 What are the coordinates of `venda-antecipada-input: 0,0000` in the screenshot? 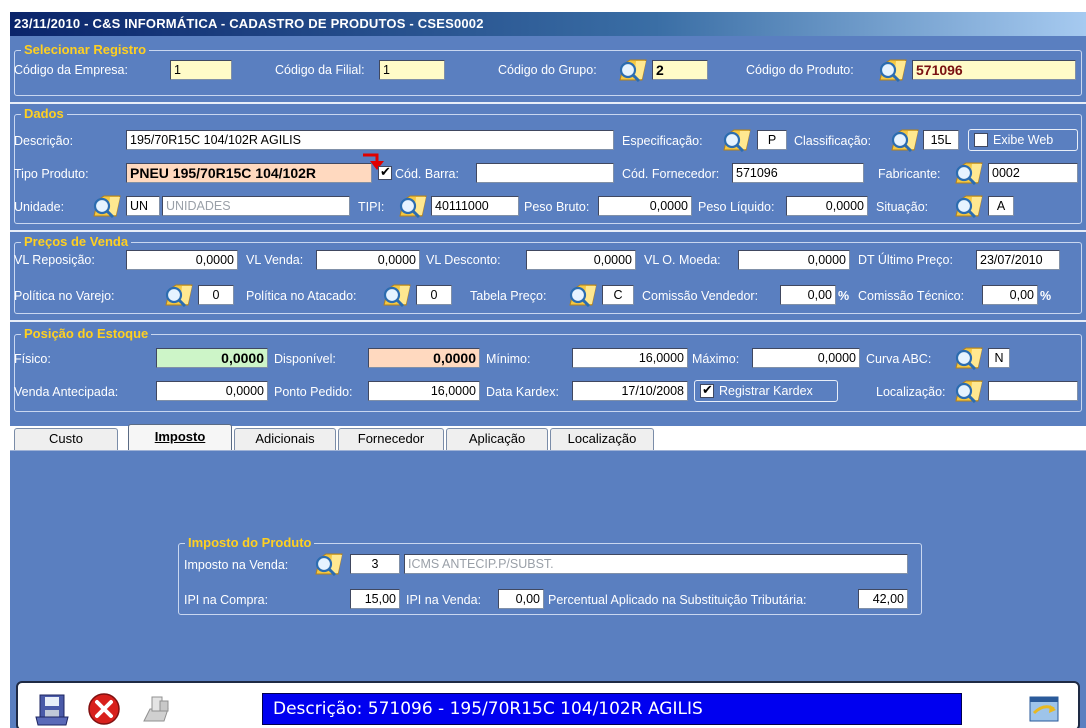 It's located at (212, 391).